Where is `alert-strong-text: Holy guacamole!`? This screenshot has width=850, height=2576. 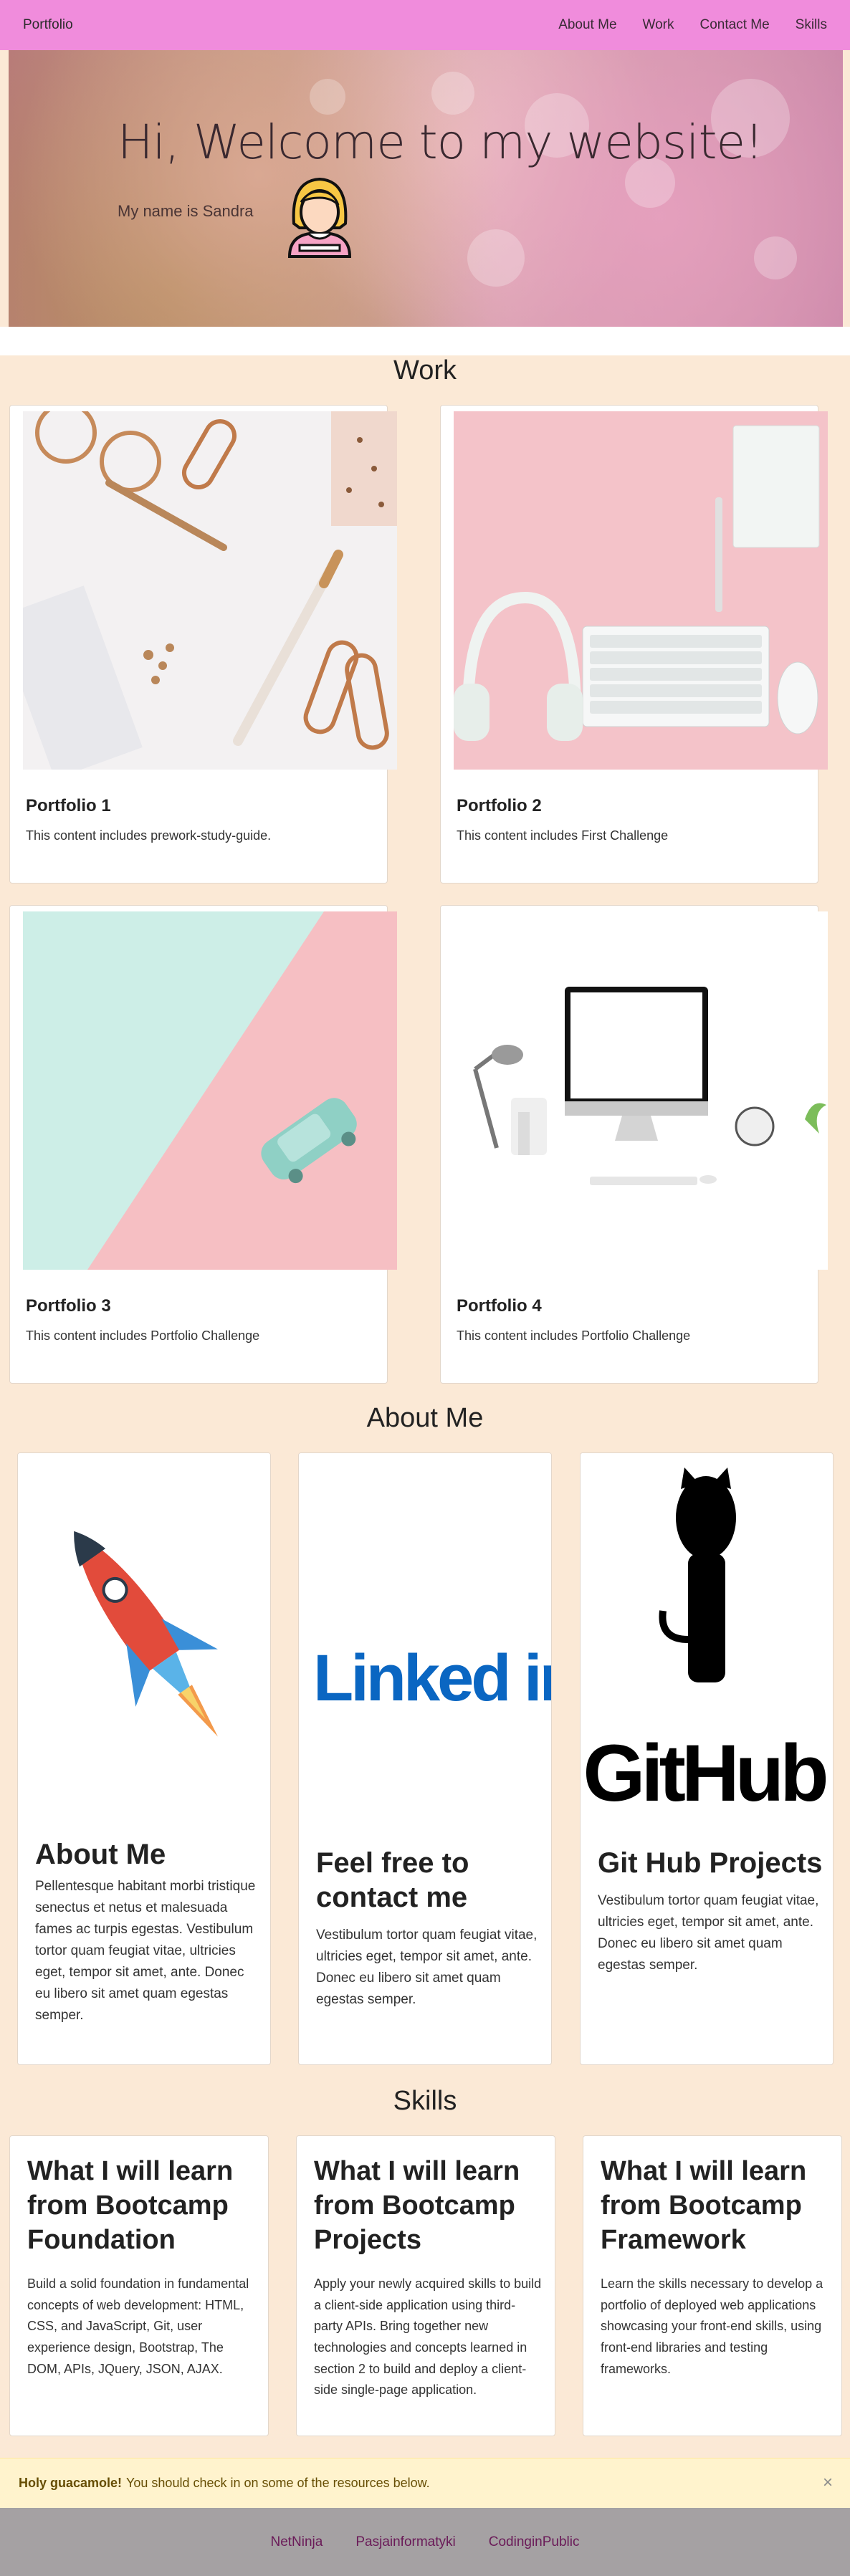 alert-strong-text: Holy guacamole! is located at coordinates (71, 2483).